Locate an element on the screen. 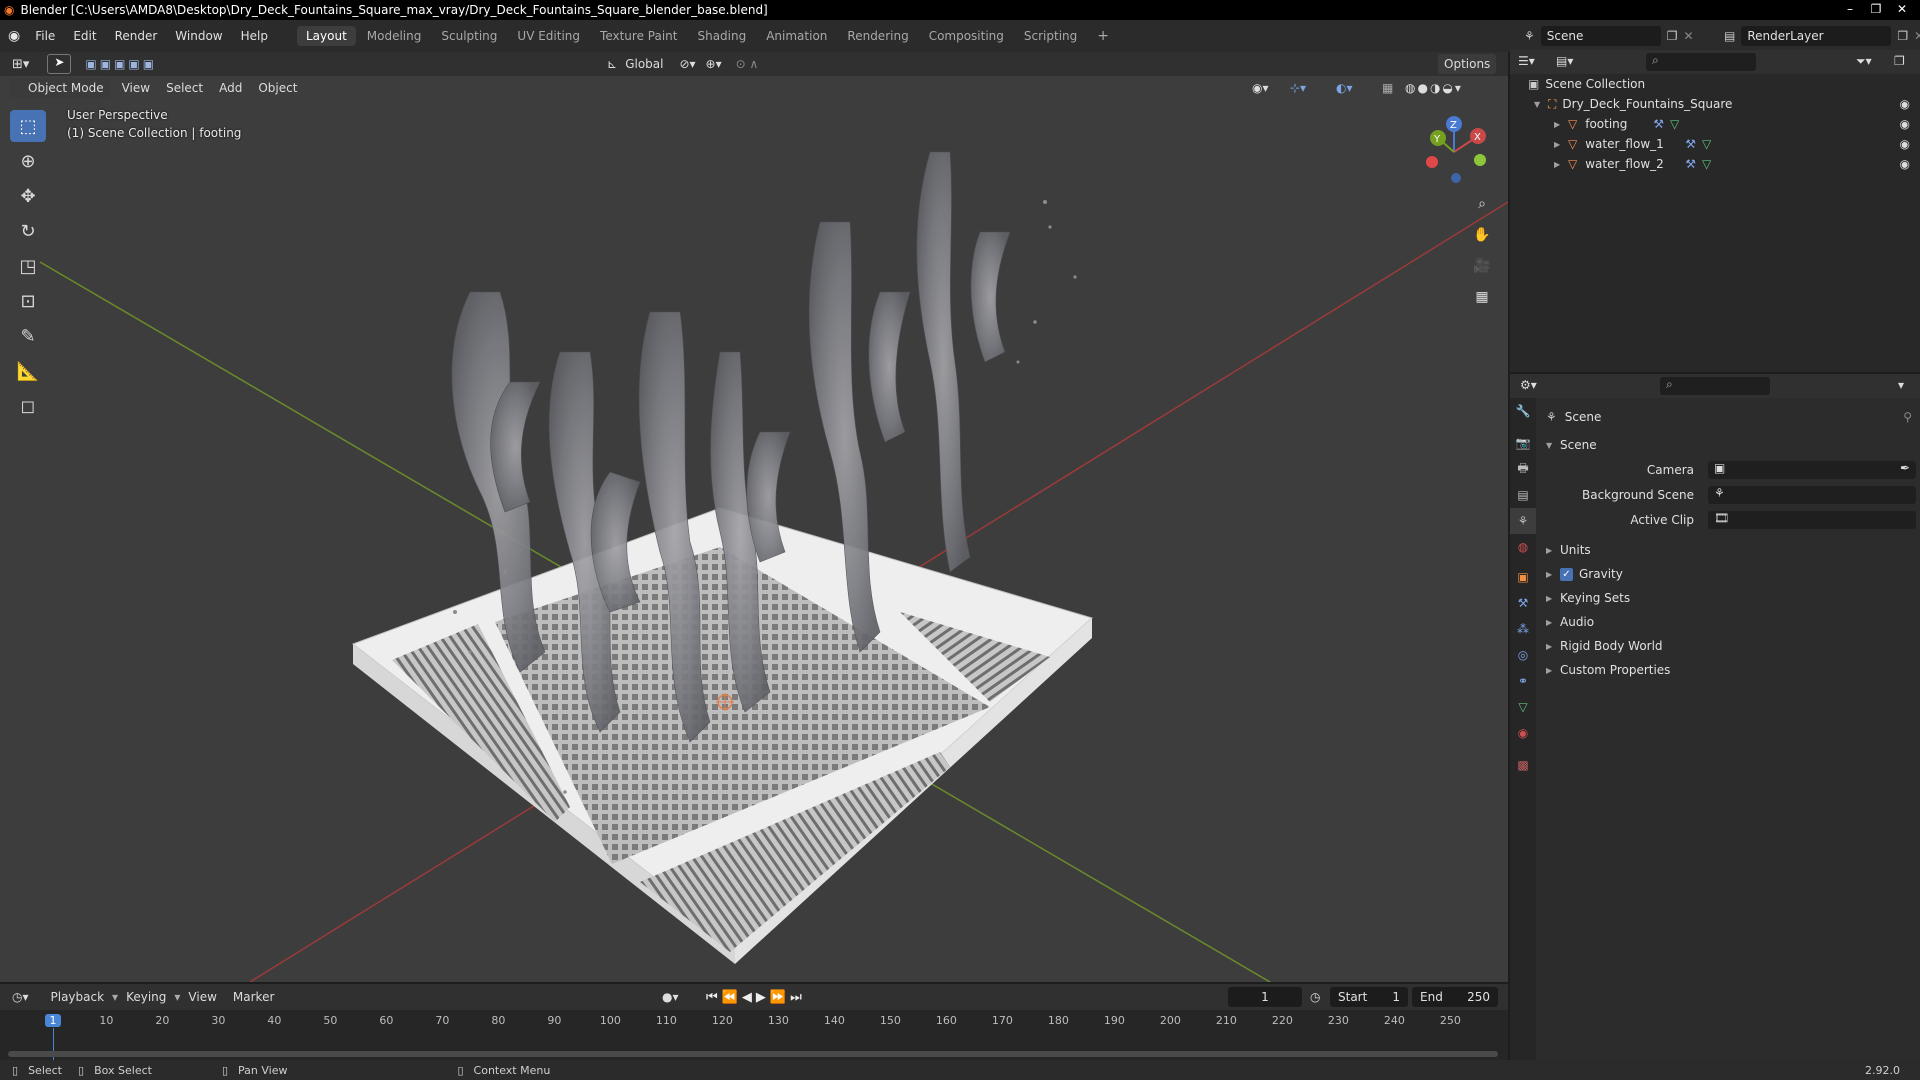 The height and width of the screenshot is (1080, 1920). menu-render: Render is located at coordinates (136, 36).